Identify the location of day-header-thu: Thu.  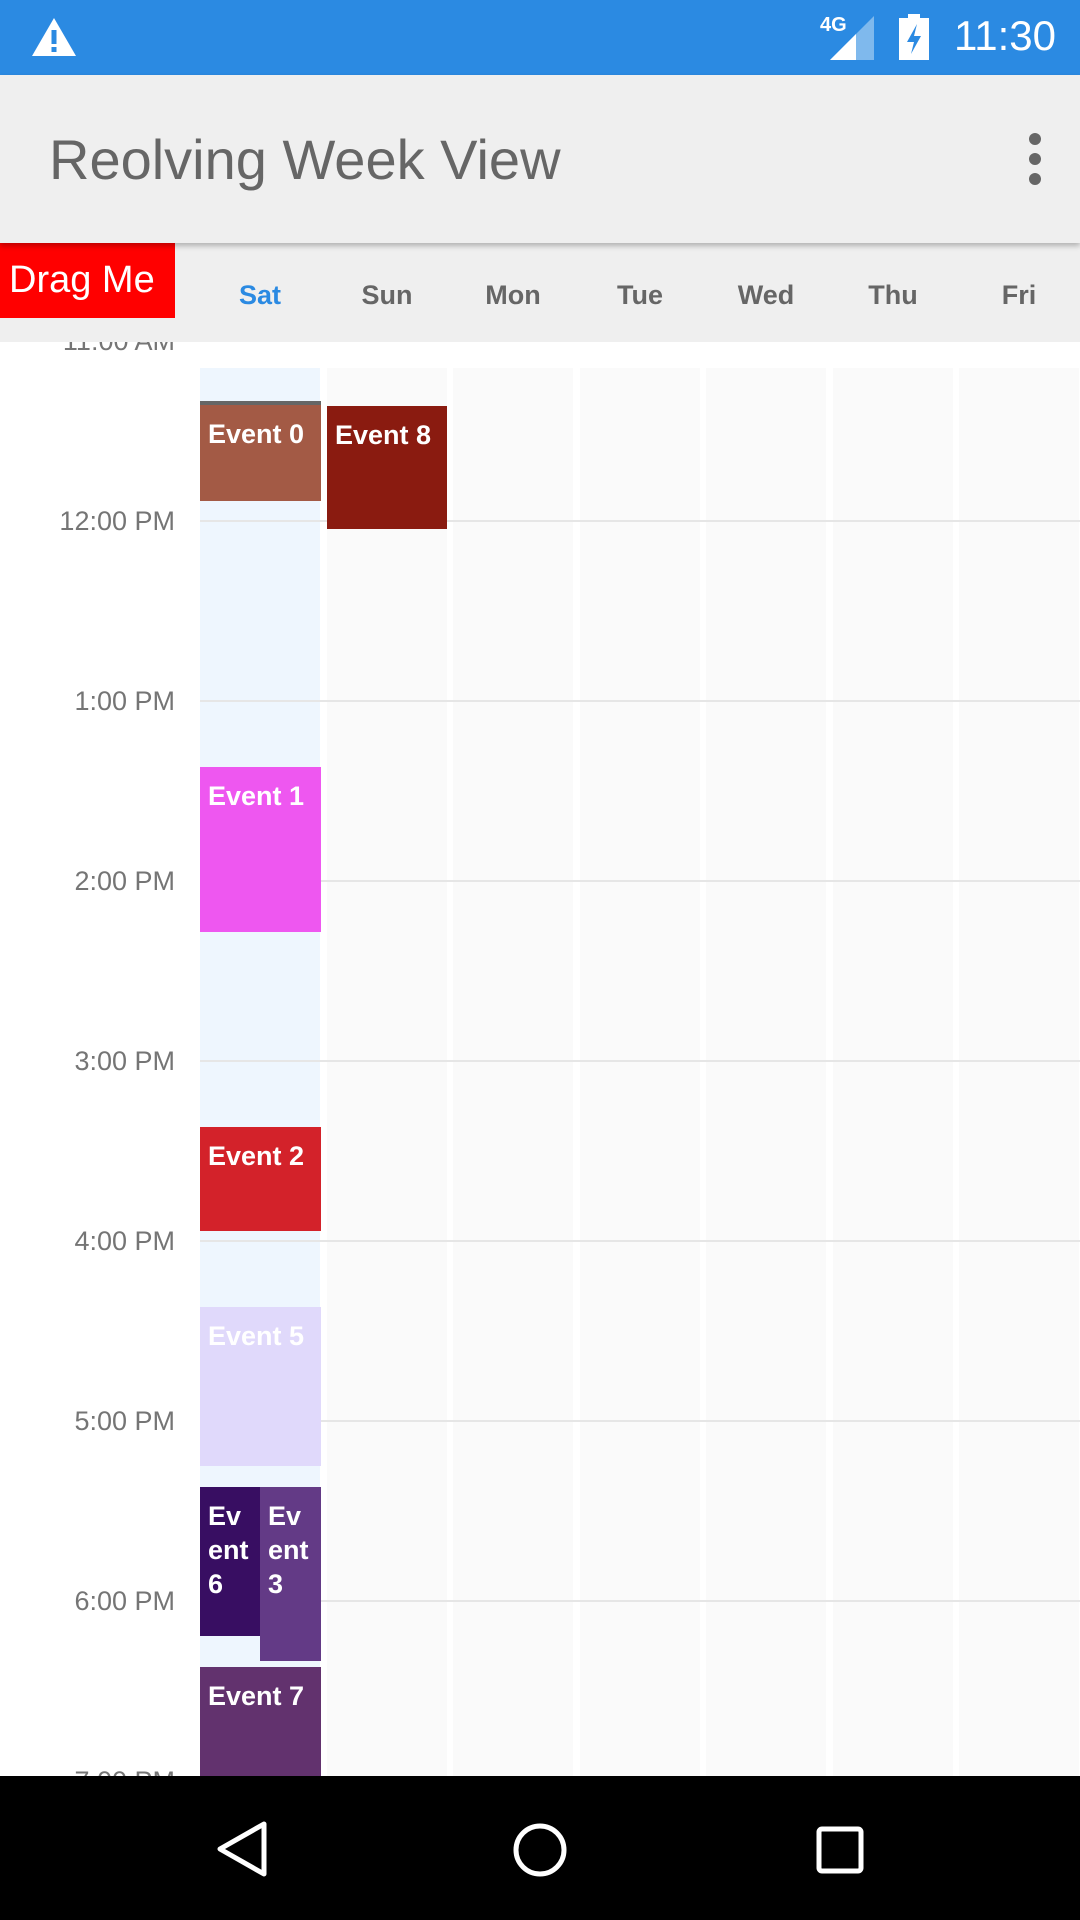
(893, 295).